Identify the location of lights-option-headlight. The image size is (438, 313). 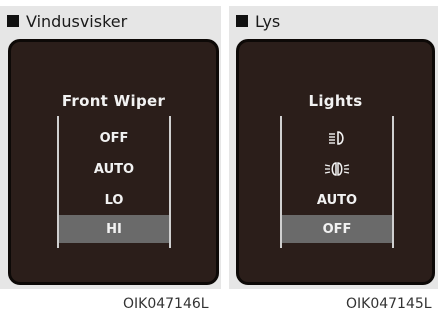
(337, 138).